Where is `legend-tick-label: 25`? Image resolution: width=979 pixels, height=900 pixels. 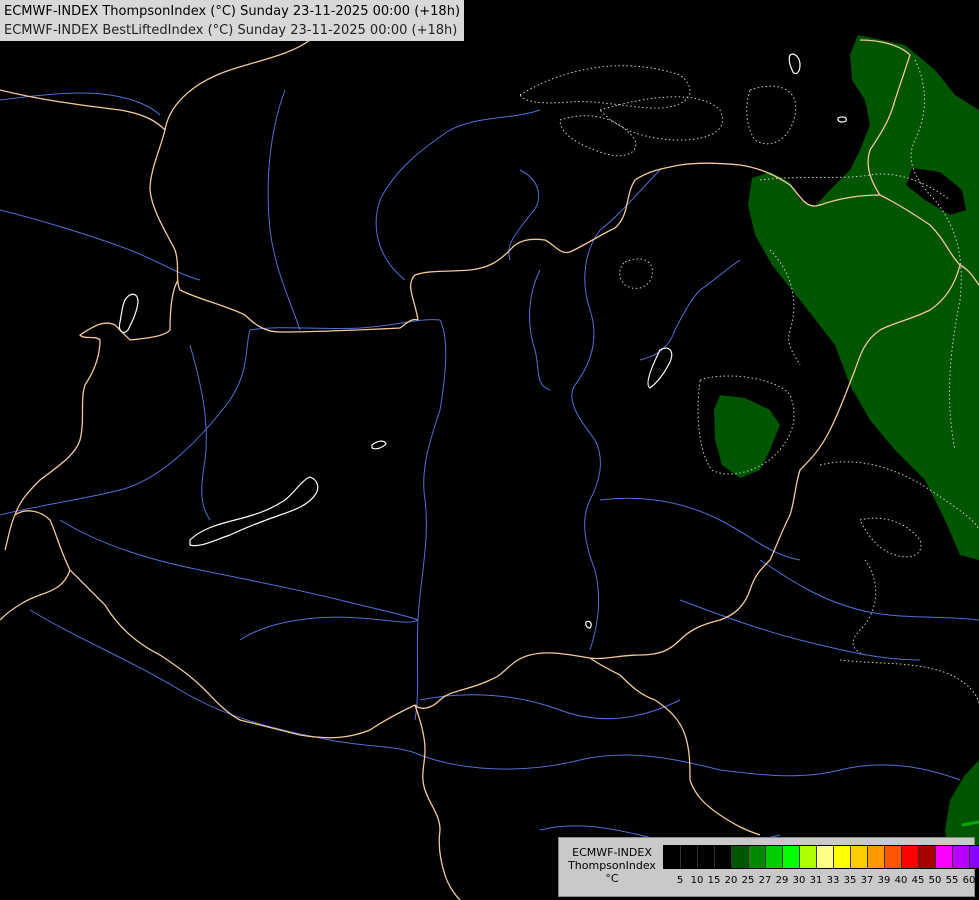
legend-tick-label: 25 is located at coordinates (748, 880).